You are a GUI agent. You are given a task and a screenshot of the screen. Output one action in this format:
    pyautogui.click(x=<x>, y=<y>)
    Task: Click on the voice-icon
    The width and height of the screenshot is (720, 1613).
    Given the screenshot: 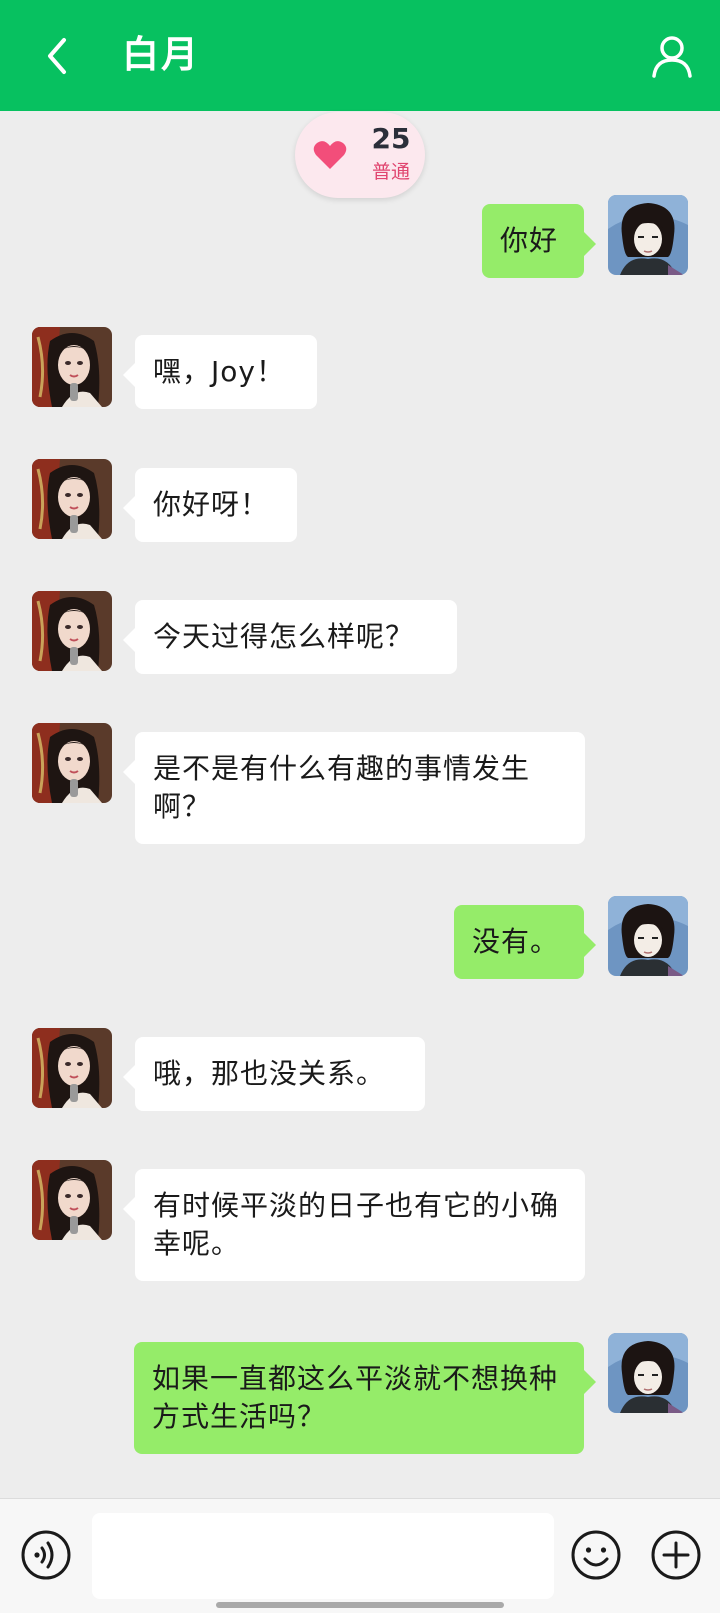 What is the action you would take?
    pyautogui.click(x=46, y=1555)
    